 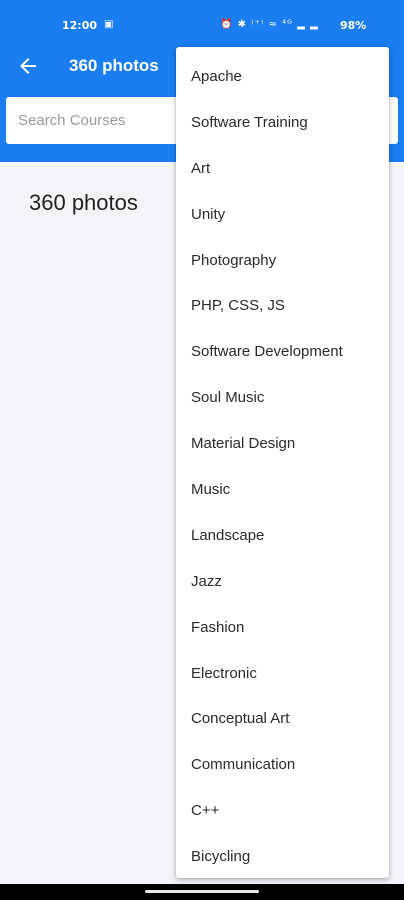 I want to click on menu-item: Communication, so click(x=282, y=766).